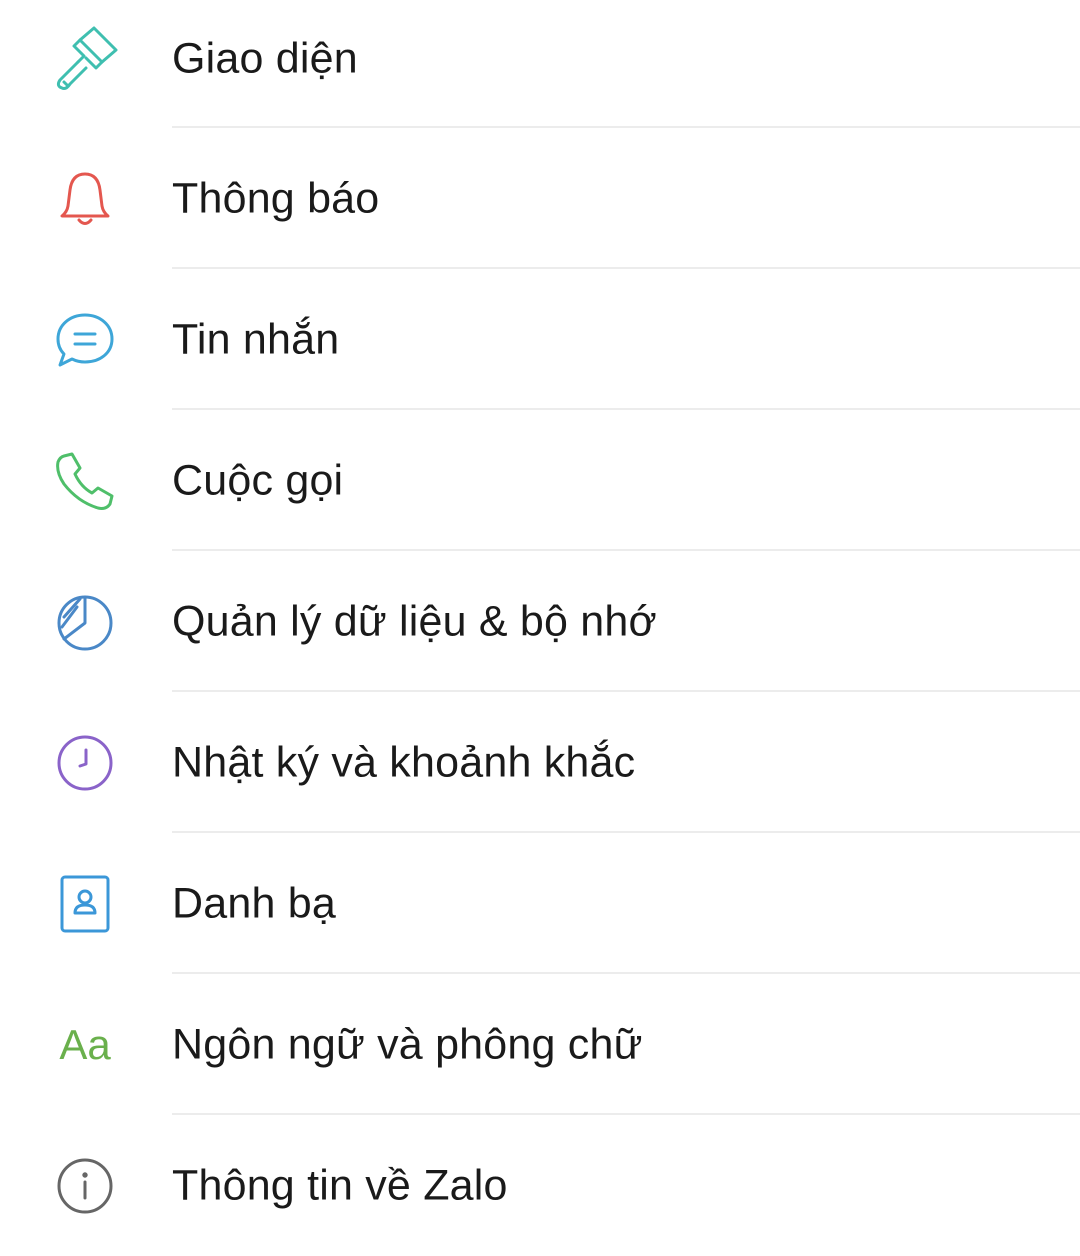  I want to click on settings-item-timeline: Nhật ký và khoảnh khắc, so click(540, 762).